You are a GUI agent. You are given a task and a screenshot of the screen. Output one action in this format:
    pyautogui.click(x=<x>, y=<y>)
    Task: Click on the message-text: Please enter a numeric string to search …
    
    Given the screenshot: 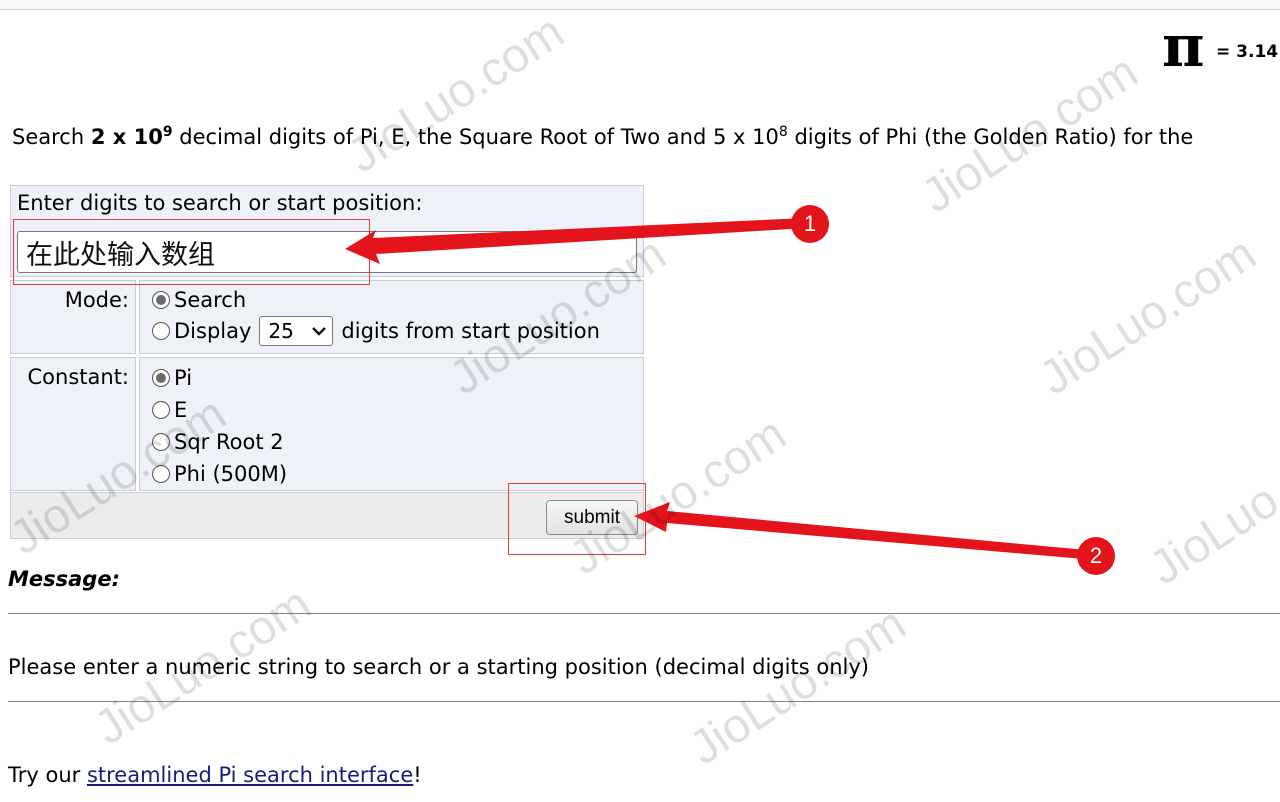 What is the action you would take?
    pyautogui.click(x=438, y=667)
    